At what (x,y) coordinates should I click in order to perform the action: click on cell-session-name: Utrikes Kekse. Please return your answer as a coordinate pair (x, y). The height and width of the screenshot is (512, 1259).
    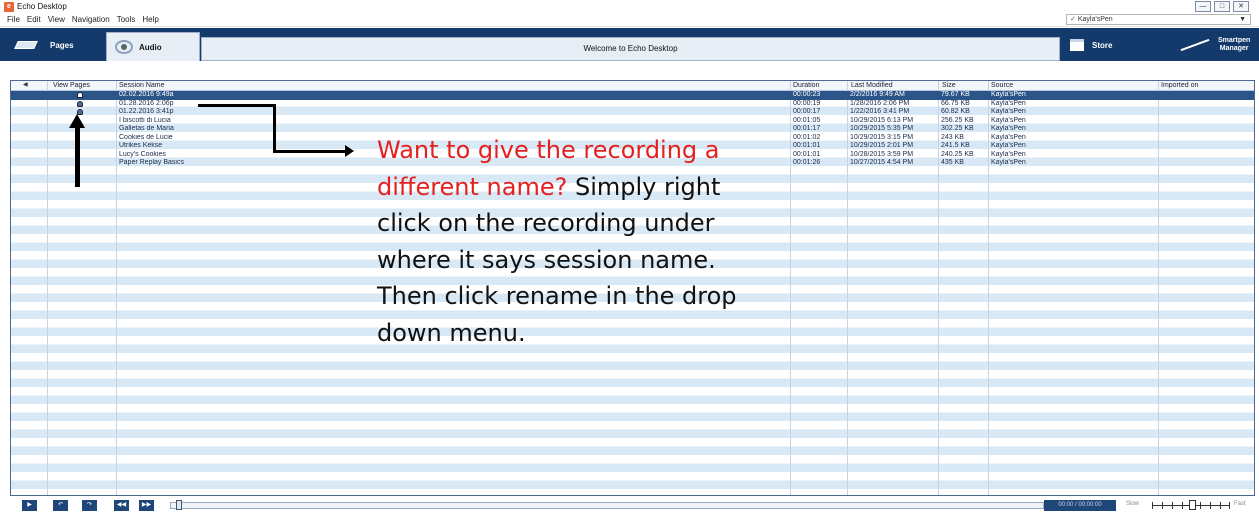
    Looking at the image, I should click on (141, 145).